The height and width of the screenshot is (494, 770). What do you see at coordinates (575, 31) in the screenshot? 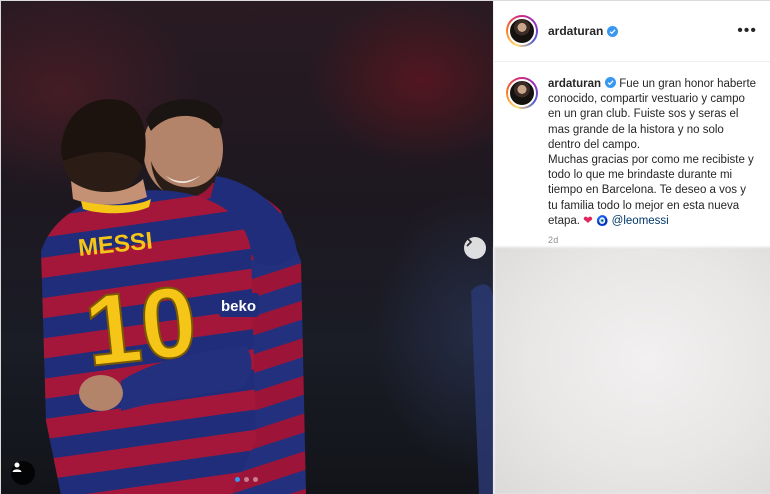
I see `post-username: ardaturan` at bounding box center [575, 31].